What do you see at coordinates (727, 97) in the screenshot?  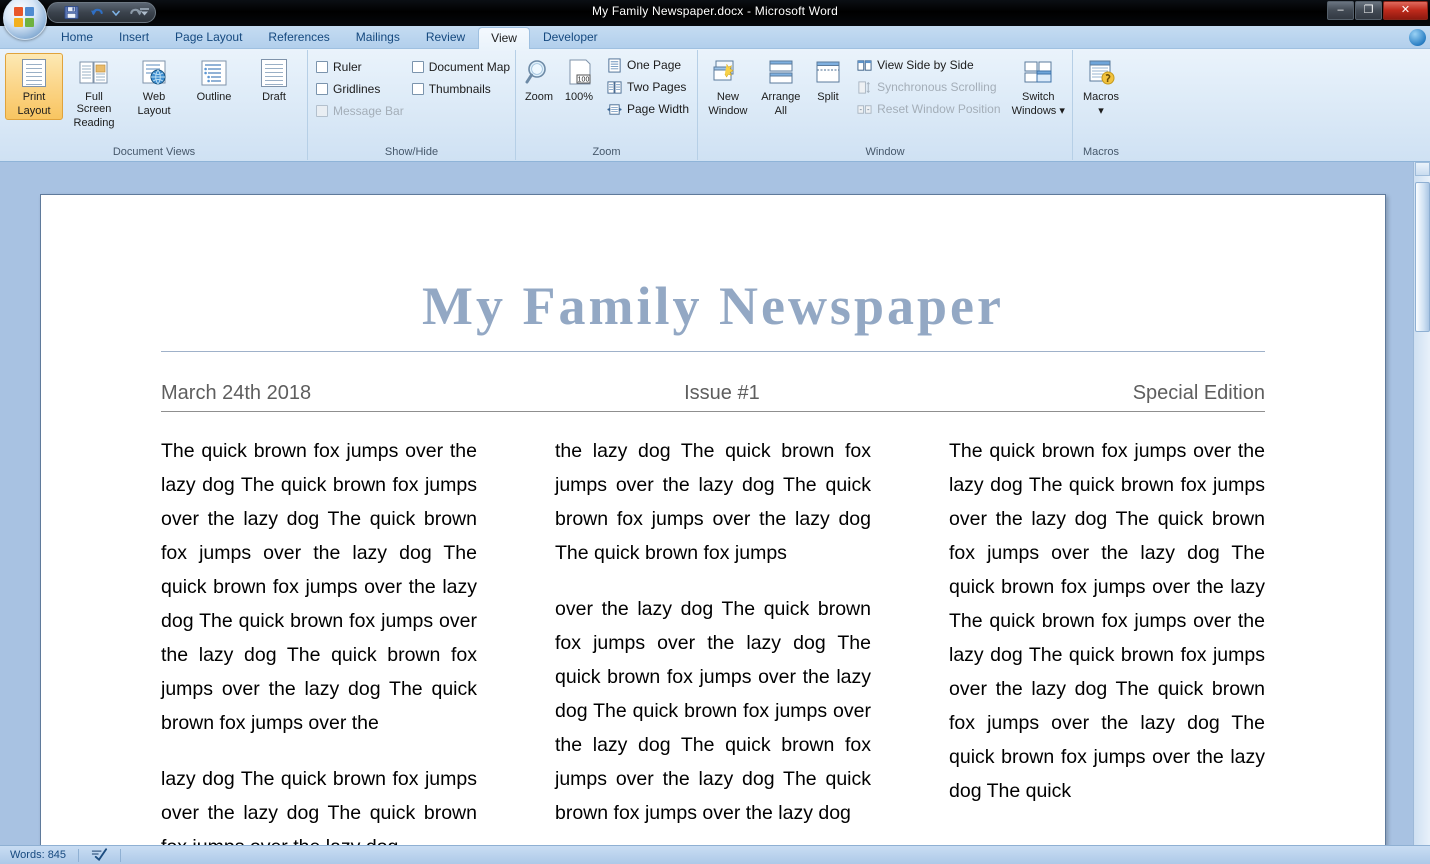 I see `new-window-label-1: New` at bounding box center [727, 97].